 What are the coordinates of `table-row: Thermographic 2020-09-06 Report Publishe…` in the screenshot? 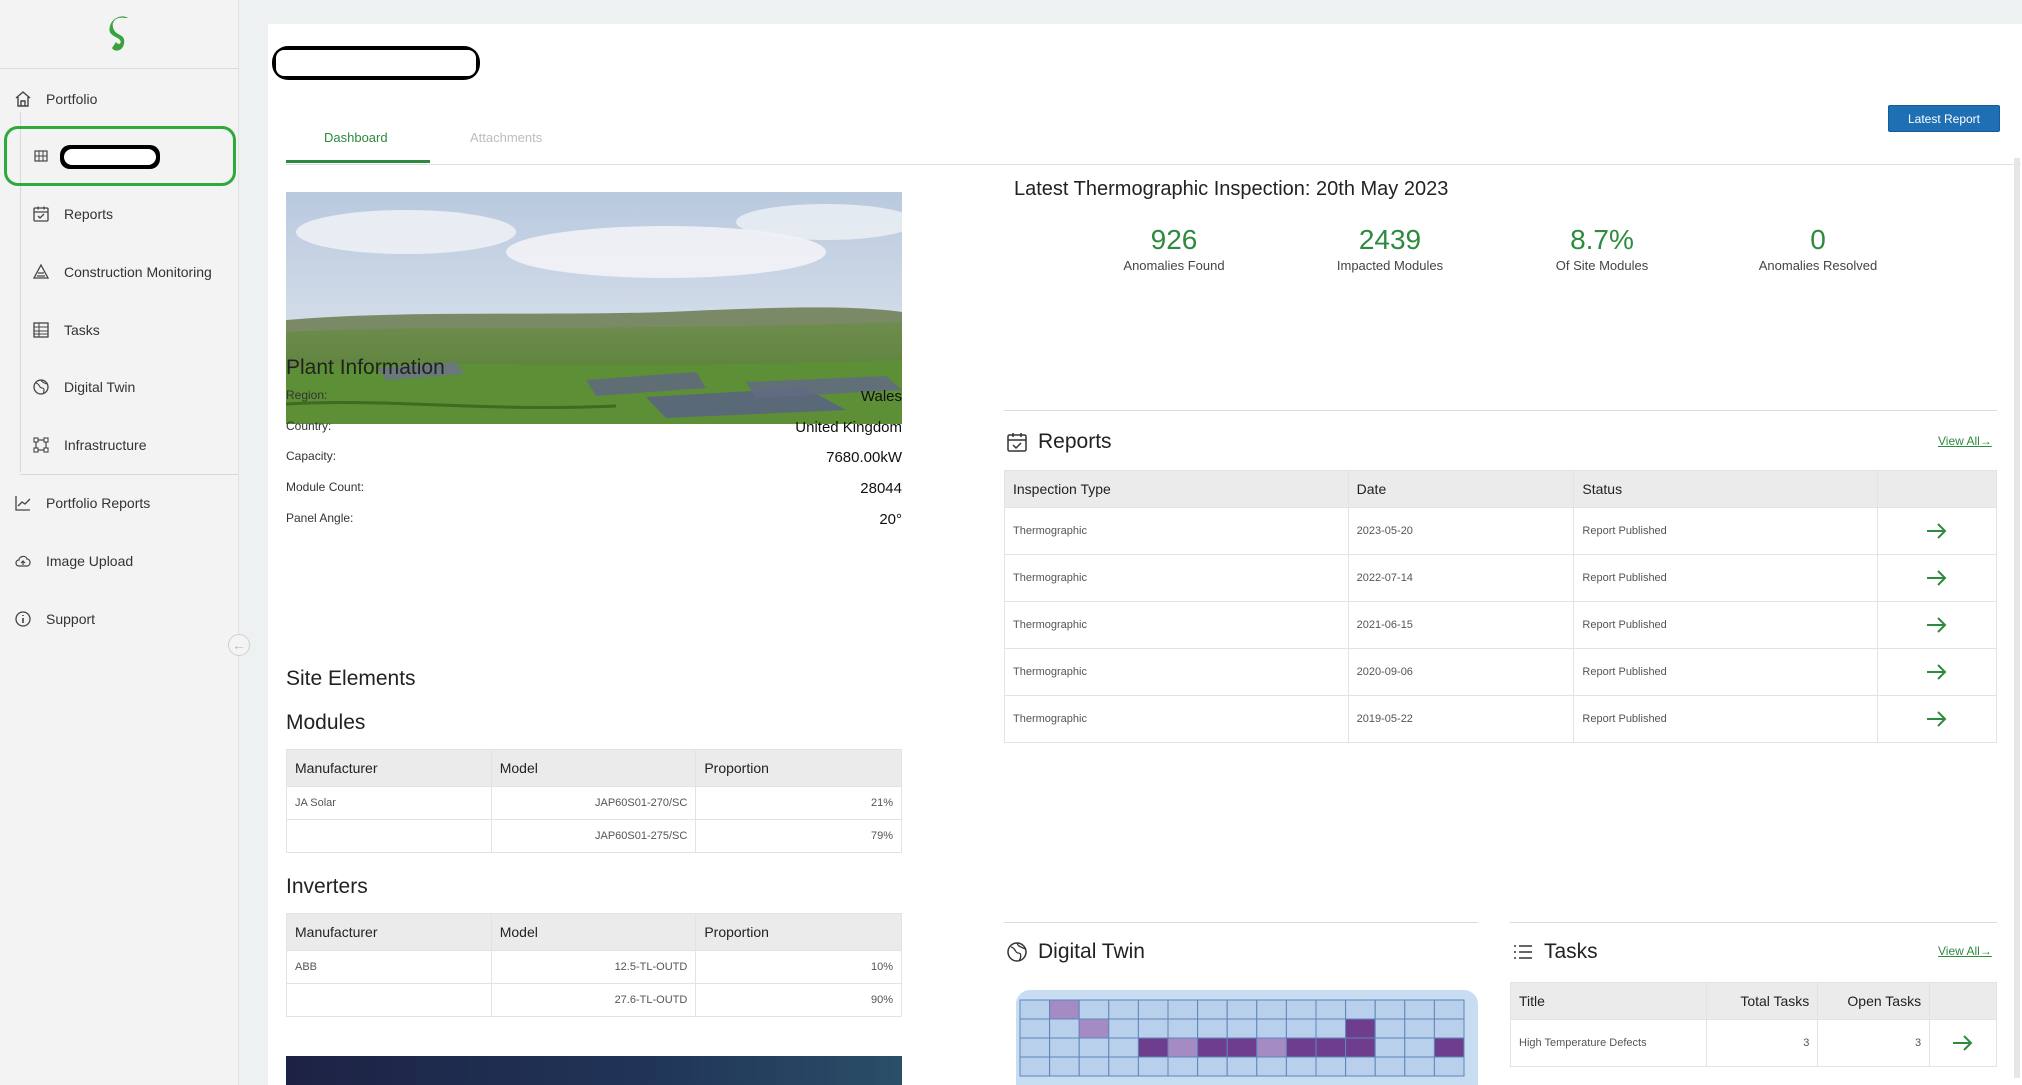 It's located at (1500, 672).